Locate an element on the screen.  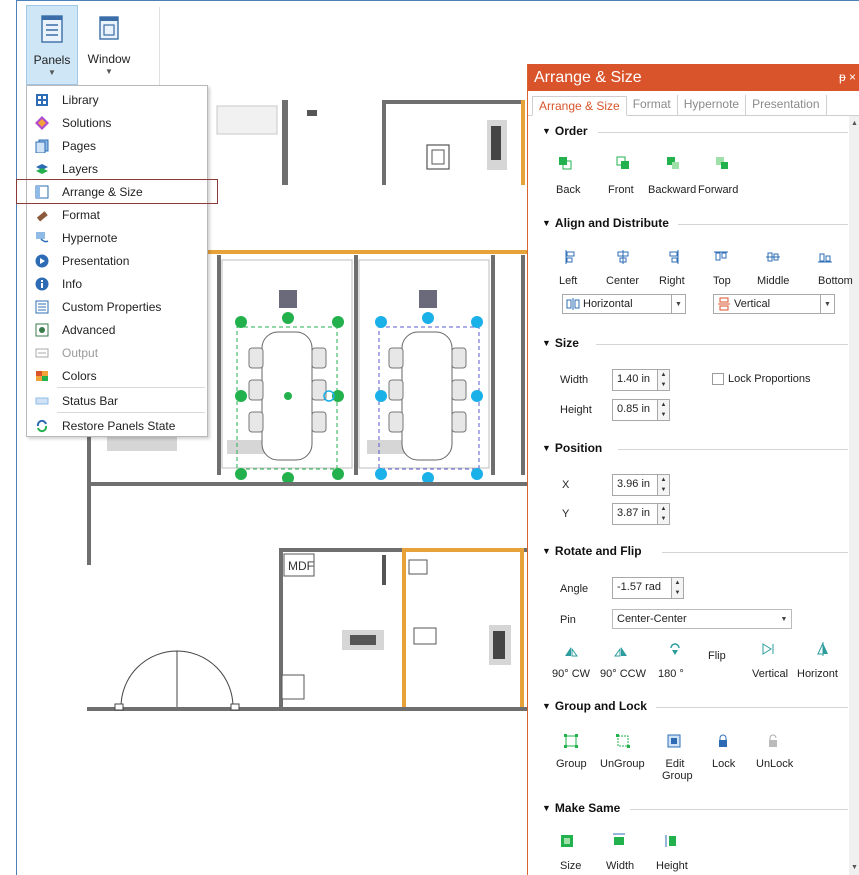
lock-proportions-label: Lock Proportions is located at coordinates (769, 379).